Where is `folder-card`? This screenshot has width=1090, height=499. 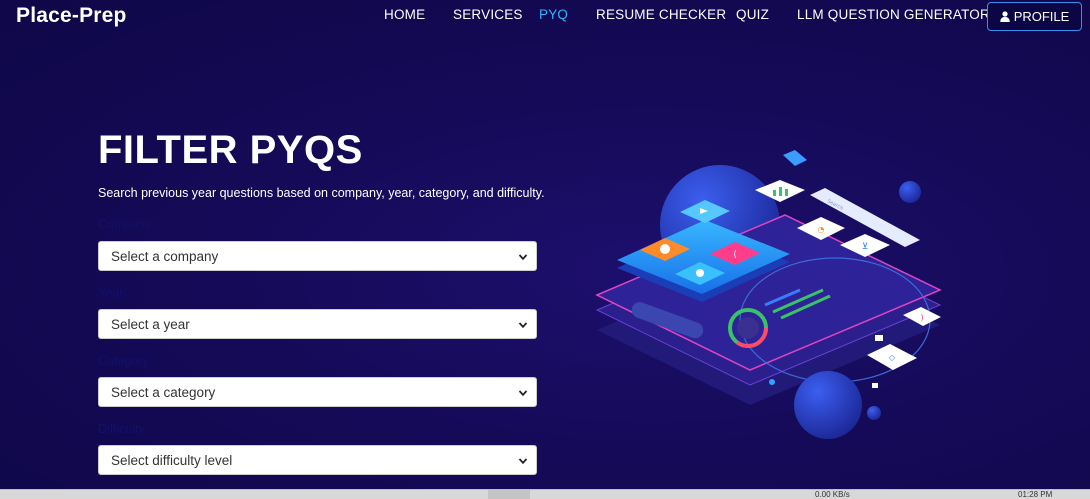 folder-card is located at coordinates (795, 158).